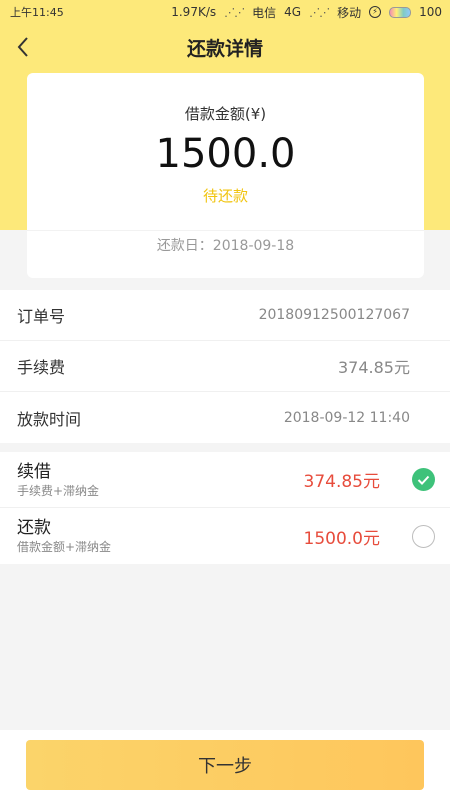  Describe the element at coordinates (400, 12) in the screenshot. I see `battery-icon` at that location.